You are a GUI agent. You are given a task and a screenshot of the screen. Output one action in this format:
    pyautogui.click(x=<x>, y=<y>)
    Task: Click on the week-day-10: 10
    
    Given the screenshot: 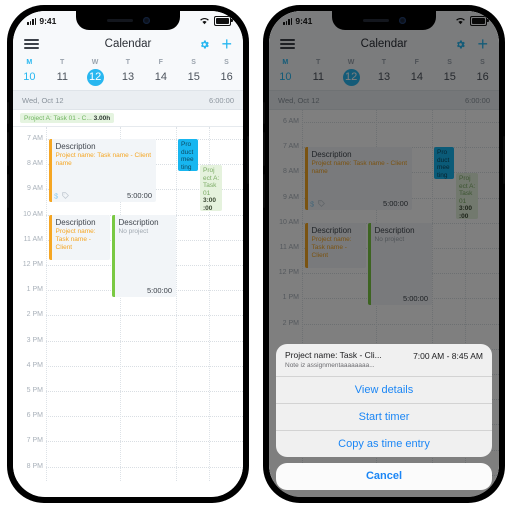 What is the action you would take?
    pyautogui.click(x=29, y=77)
    